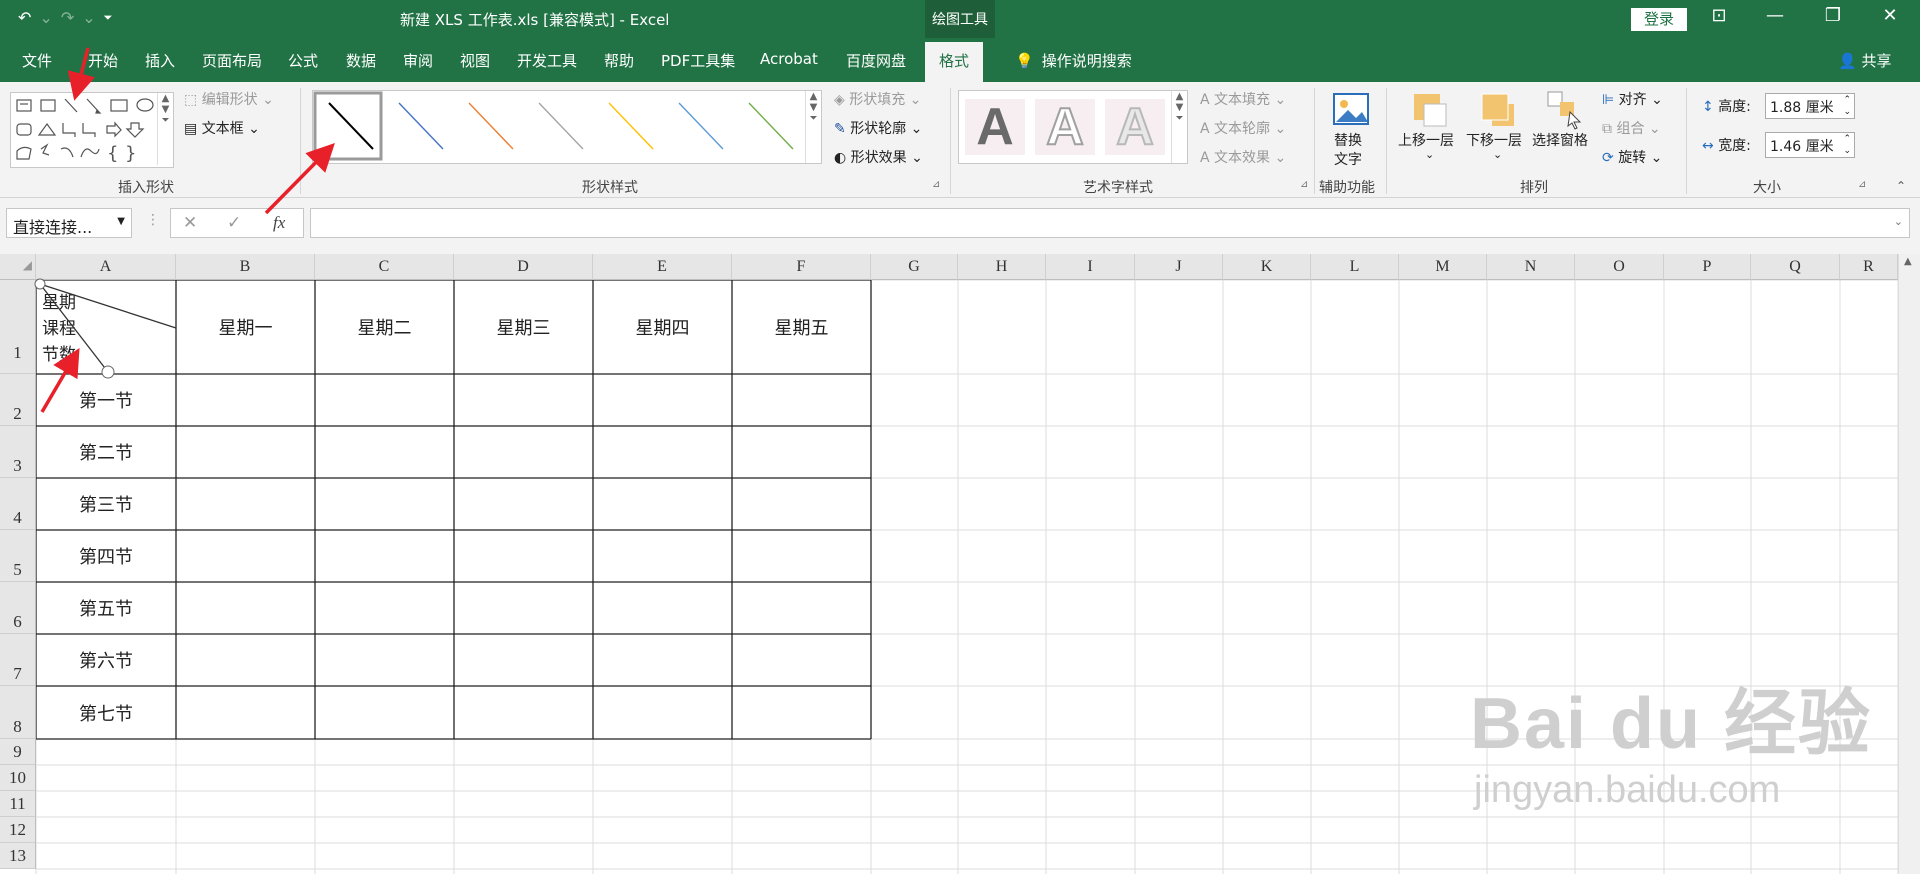 The width and height of the screenshot is (1920, 874). Describe the element at coordinates (187, 230) in the screenshot. I see `annotation-arrows` at that location.